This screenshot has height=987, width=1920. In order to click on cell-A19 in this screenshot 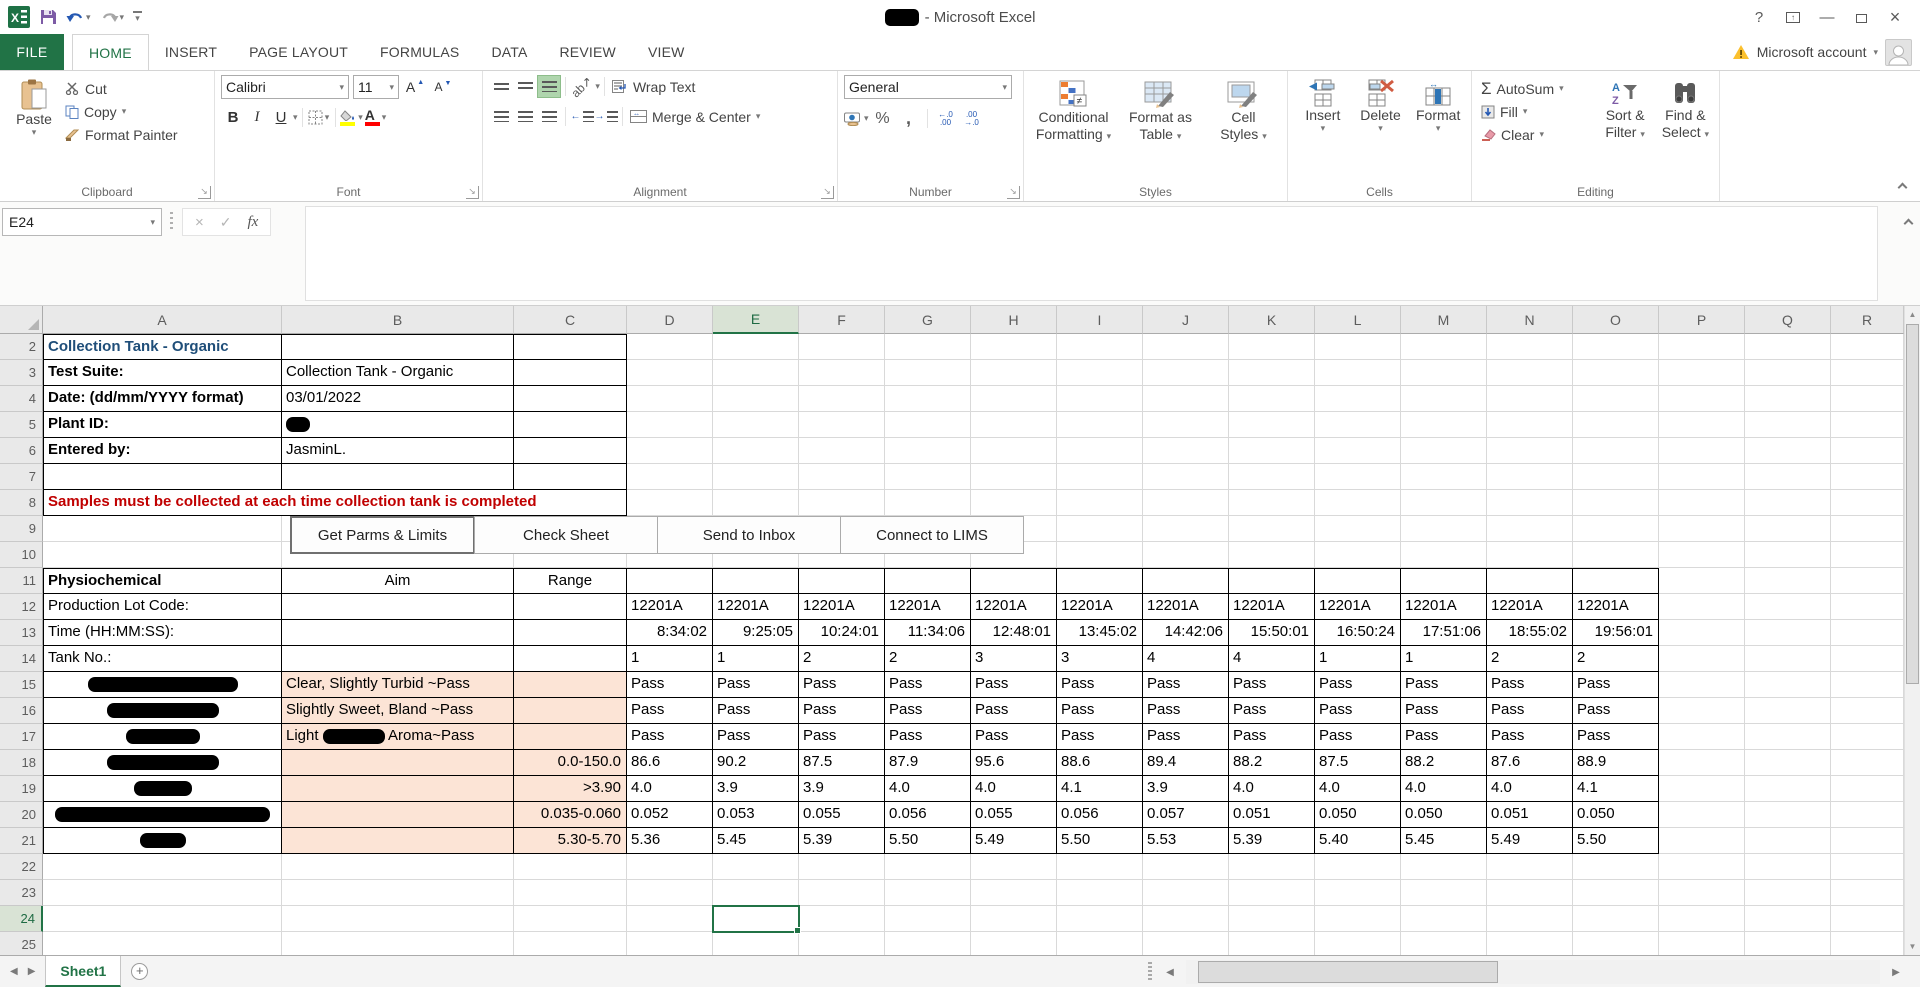, I will do `click(162, 789)`.